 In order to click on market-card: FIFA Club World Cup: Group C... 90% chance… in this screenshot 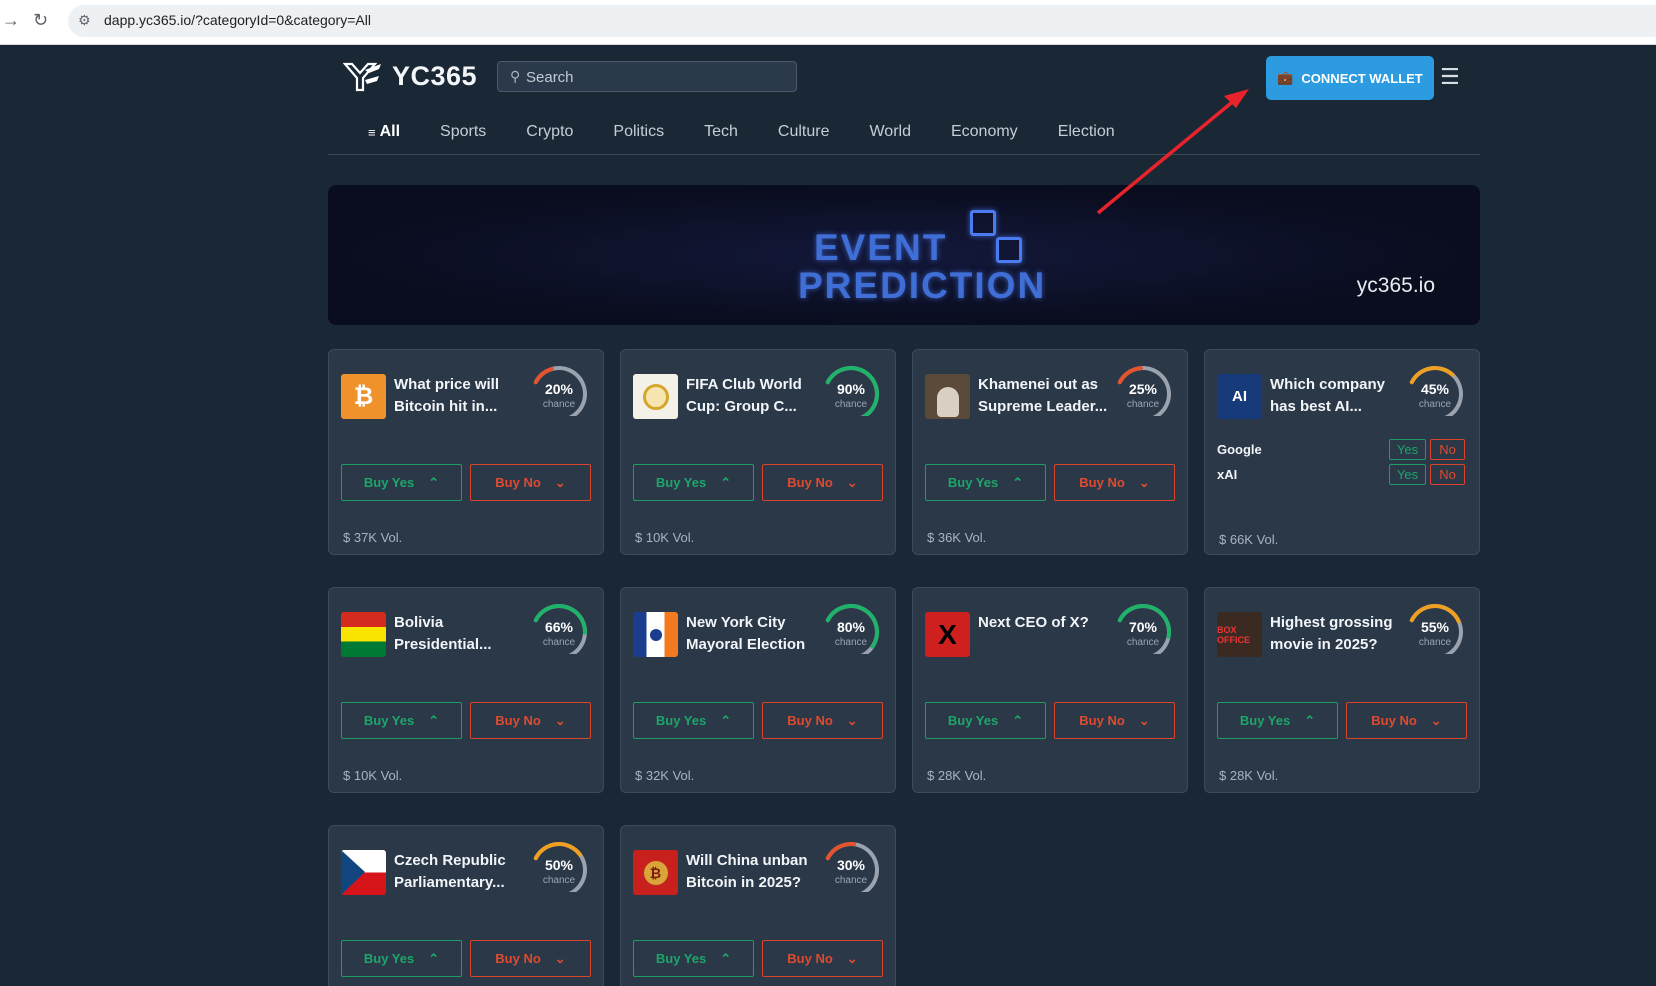, I will do `click(758, 452)`.